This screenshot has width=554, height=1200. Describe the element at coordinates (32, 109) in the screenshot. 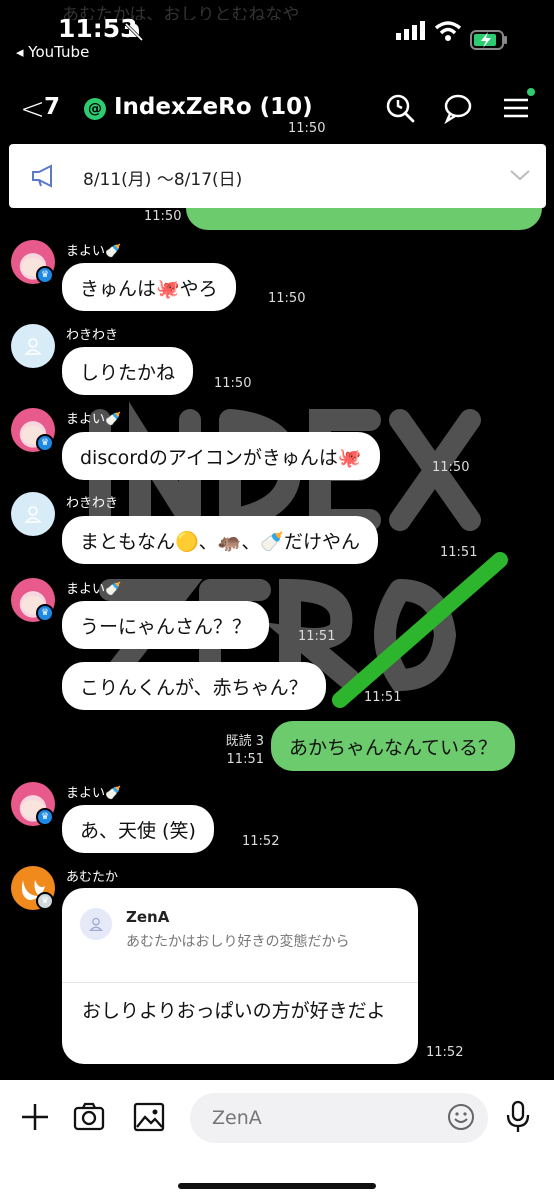

I see `back-chevron-icon: <` at that location.